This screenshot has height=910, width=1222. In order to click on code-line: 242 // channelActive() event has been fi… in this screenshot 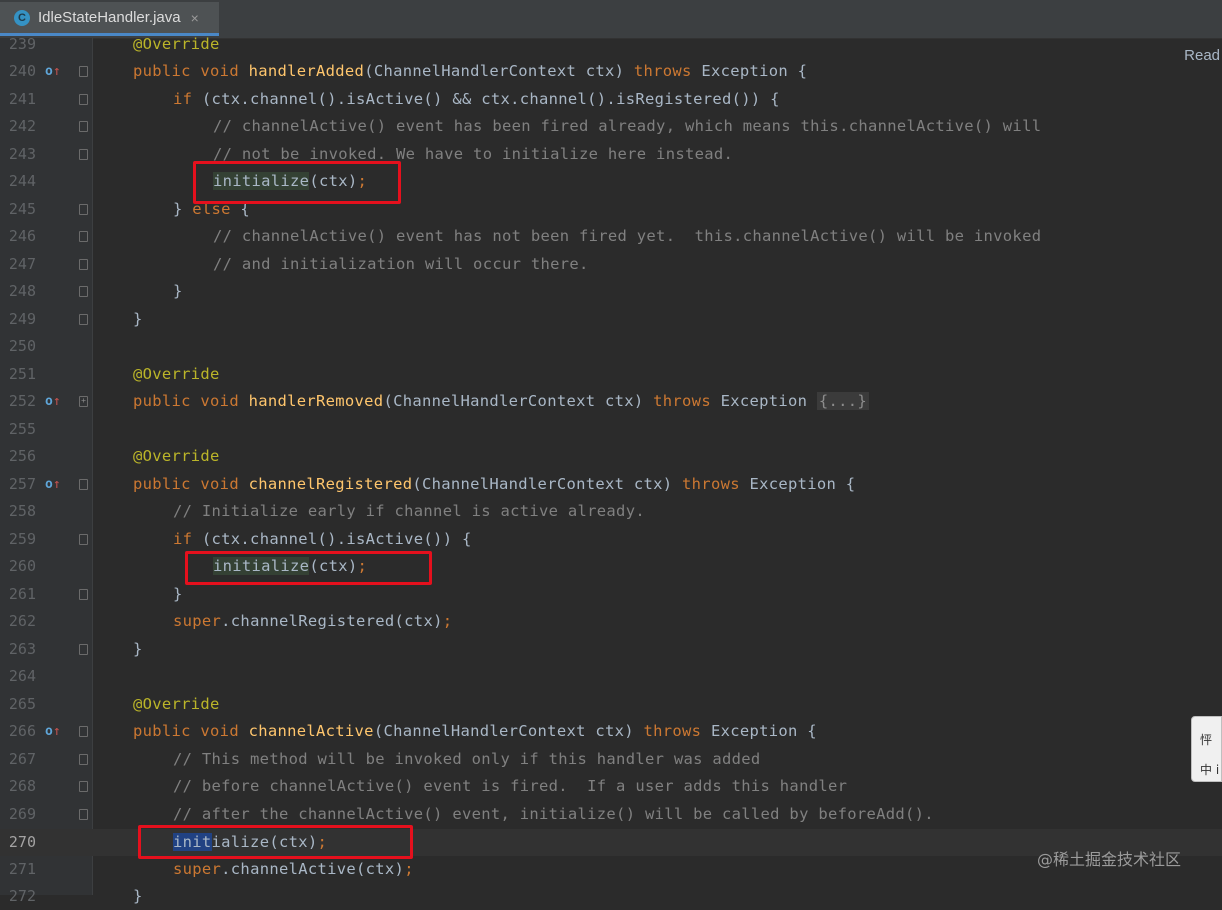, I will do `click(611, 126)`.